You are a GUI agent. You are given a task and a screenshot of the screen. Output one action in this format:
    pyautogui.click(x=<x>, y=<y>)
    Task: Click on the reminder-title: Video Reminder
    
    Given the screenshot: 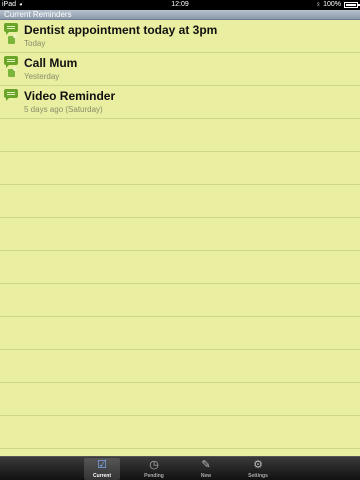 What is the action you would take?
    pyautogui.click(x=70, y=96)
    